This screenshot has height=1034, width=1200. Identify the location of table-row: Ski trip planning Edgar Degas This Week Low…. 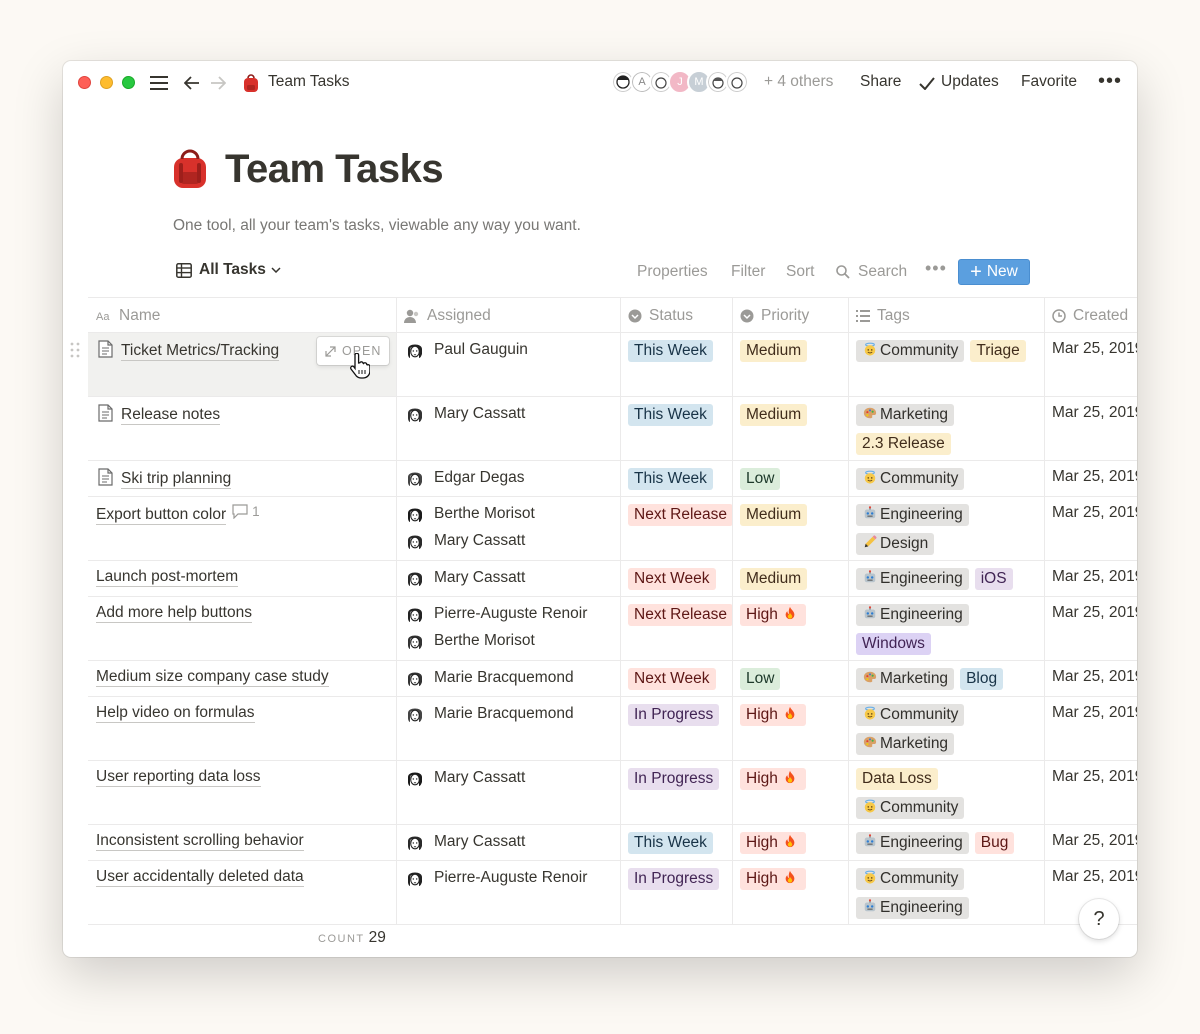
(612, 479).